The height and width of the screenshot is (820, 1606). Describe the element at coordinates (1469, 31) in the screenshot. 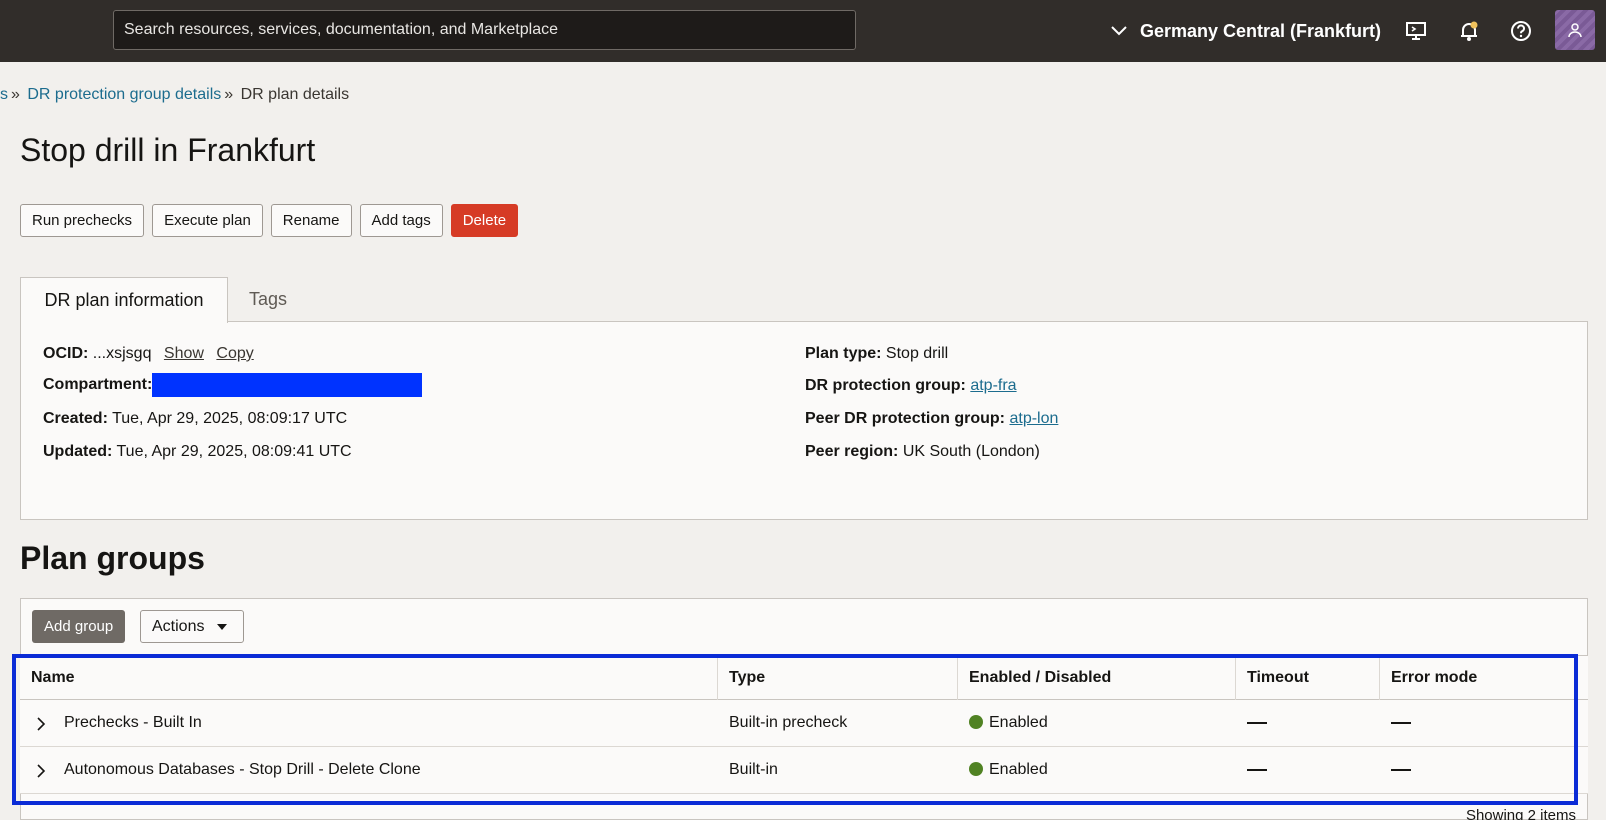

I see `notifications-bell-icon` at that location.